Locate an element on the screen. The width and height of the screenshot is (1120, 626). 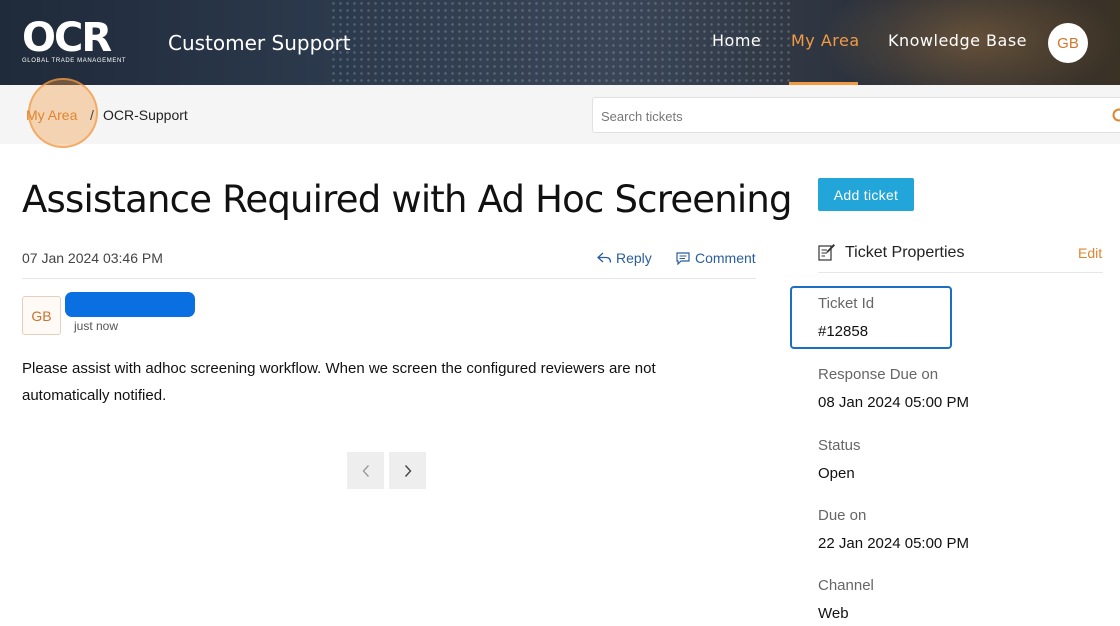
breadcrumb-my-area: My Area is located at coordinates (51, 115).